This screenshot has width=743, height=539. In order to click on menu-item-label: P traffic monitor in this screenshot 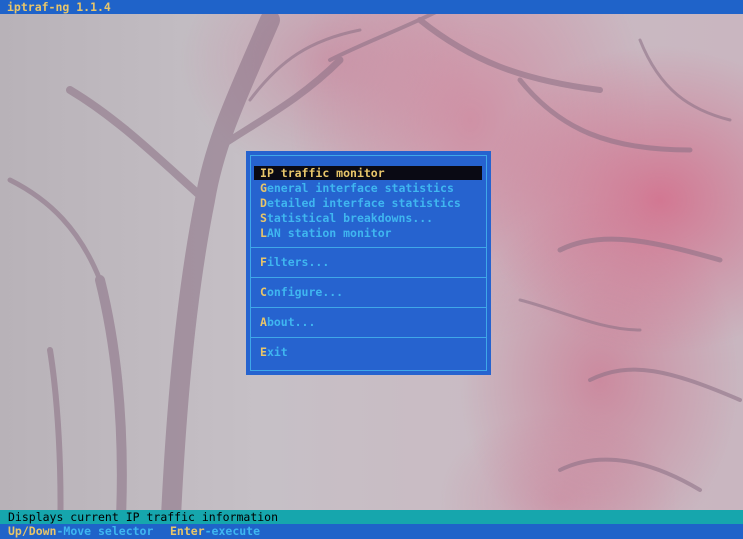, I will do `click(325, 173)`.